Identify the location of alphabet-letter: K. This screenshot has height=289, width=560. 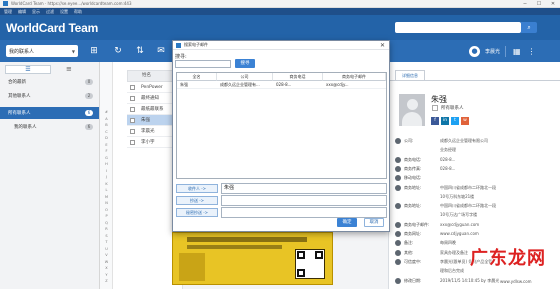
(106, 184).